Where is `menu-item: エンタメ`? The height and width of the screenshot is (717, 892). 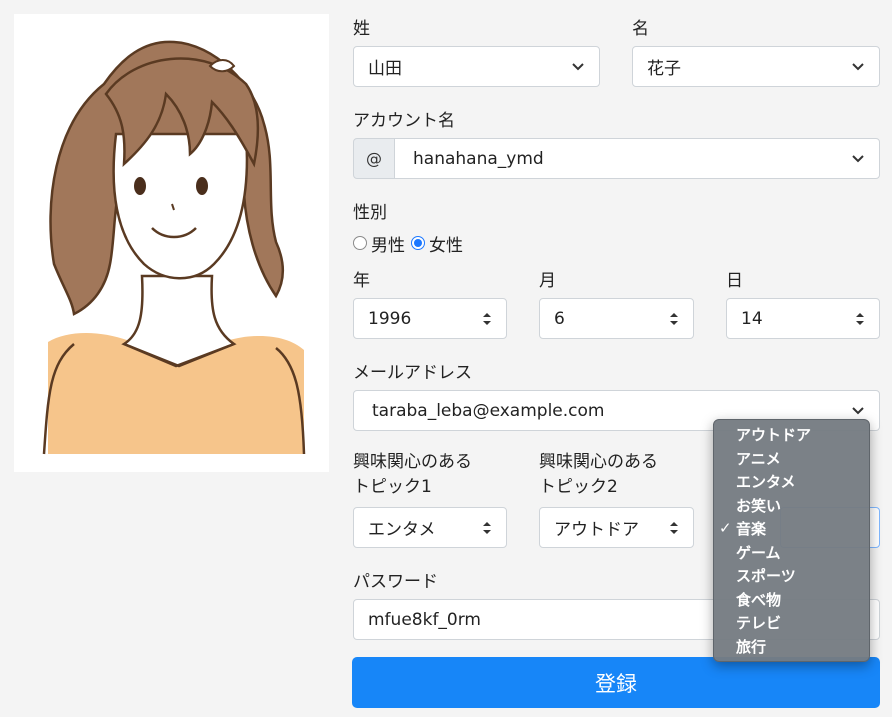
menu-item: エンタメ is located at coordinates (791, 482).